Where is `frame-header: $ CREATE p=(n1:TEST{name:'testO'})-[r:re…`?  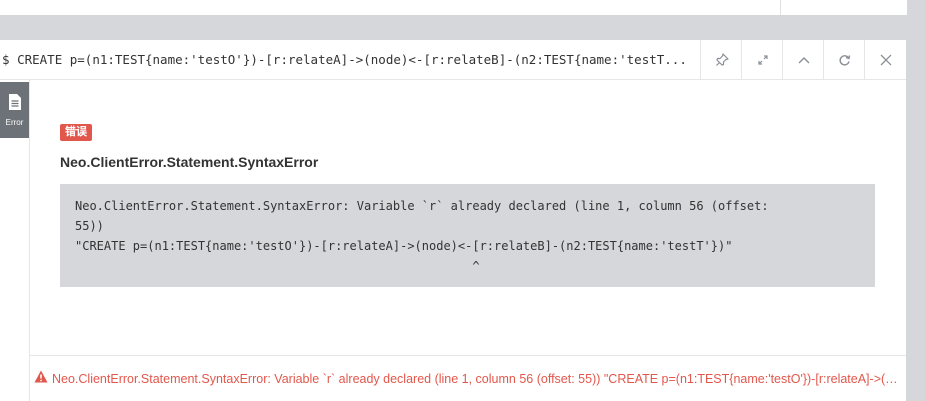 frame-header: $ CREATE p=(n1:TEST{name:'testO'})-[r:re… is located at coordinates (453, 60).